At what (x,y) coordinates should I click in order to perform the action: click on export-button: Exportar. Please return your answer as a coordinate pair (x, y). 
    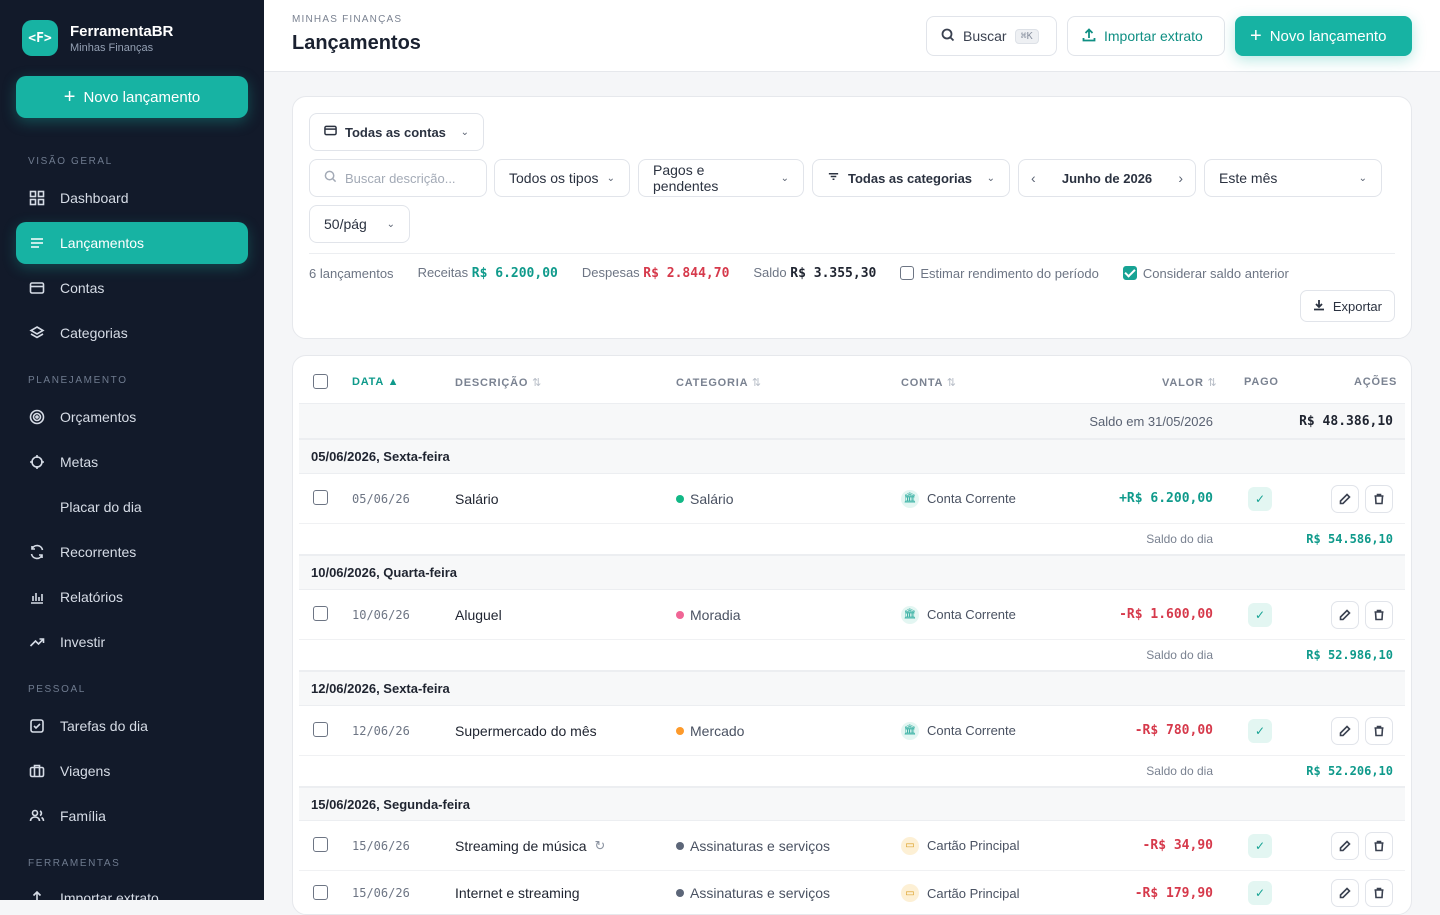
    Looking at the image, I should click on (1347, 306).